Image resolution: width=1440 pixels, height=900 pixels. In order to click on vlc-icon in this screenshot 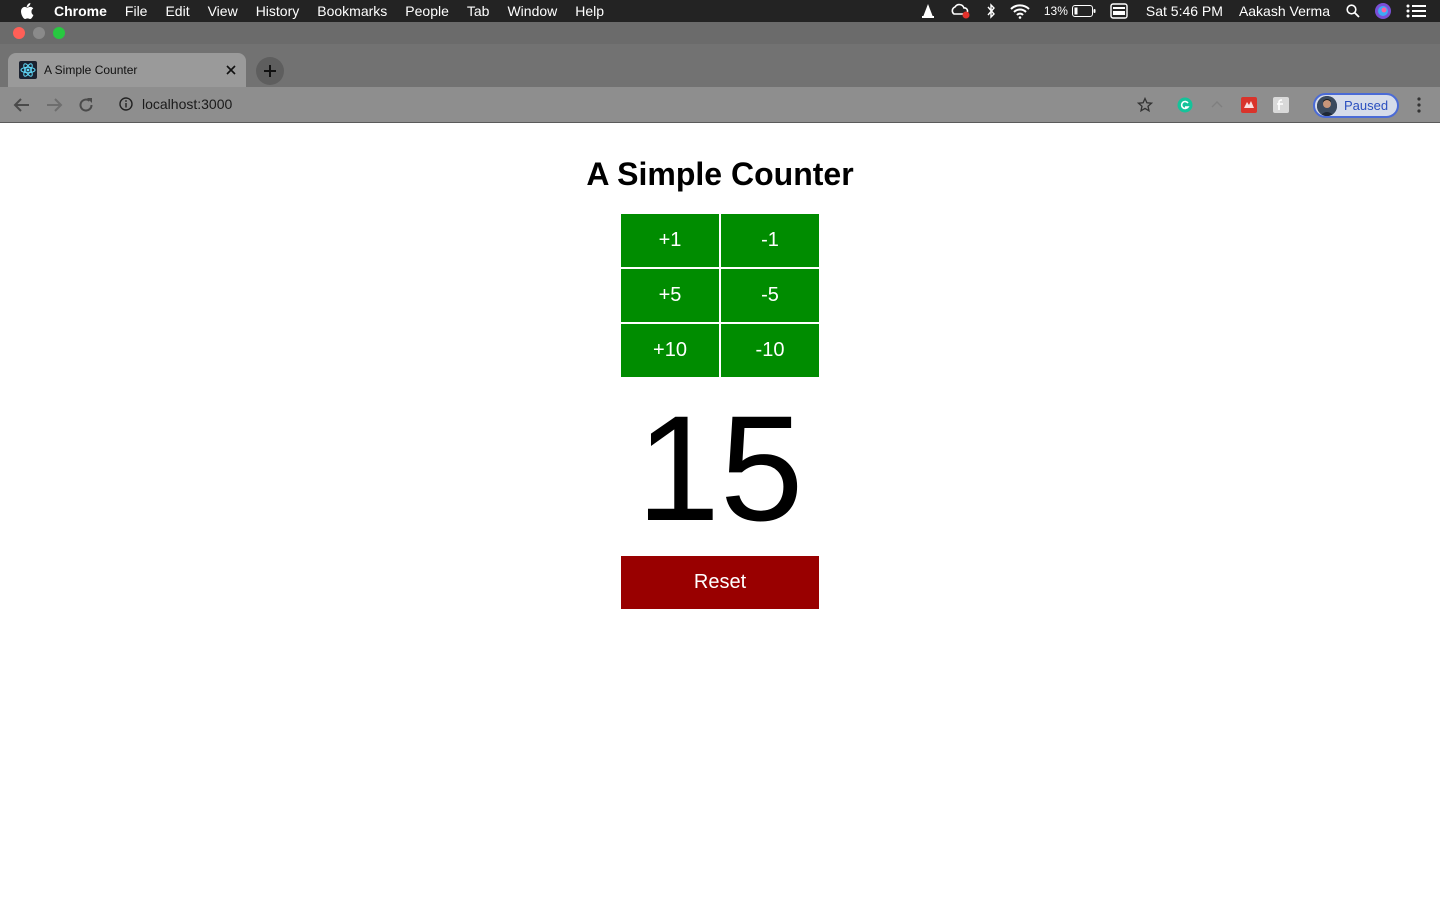, I will do `click(928, 11)`.